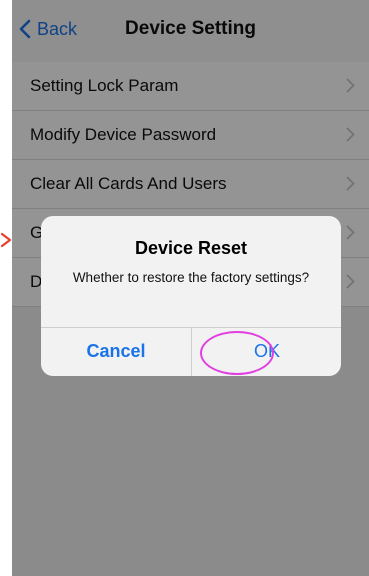 The height and width of the screenshot is (576, 369). Describe the element at coordinates (237, 353) in the screenshot. I see `ok-highlight-circle` at that location.